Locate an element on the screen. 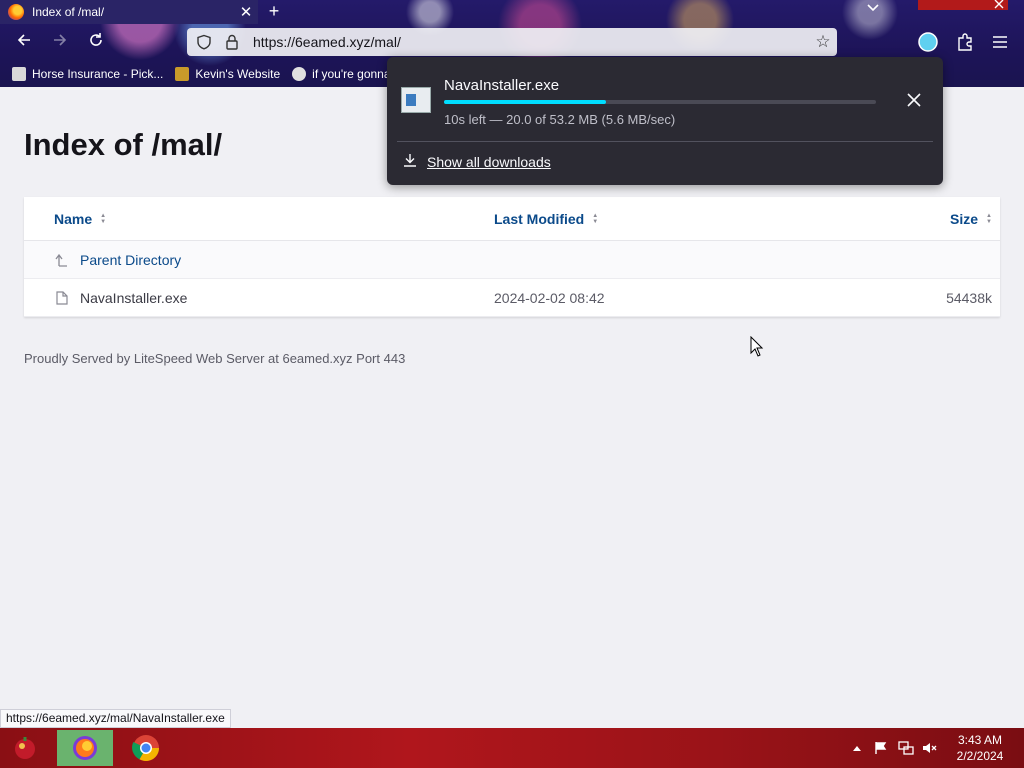 The height and width of the screenshot is (768, 1024). table-header: Name ▲ ▼ Last Modified ▲ ▼ Size ▲ ▼ is located at coordinates (512, 219).